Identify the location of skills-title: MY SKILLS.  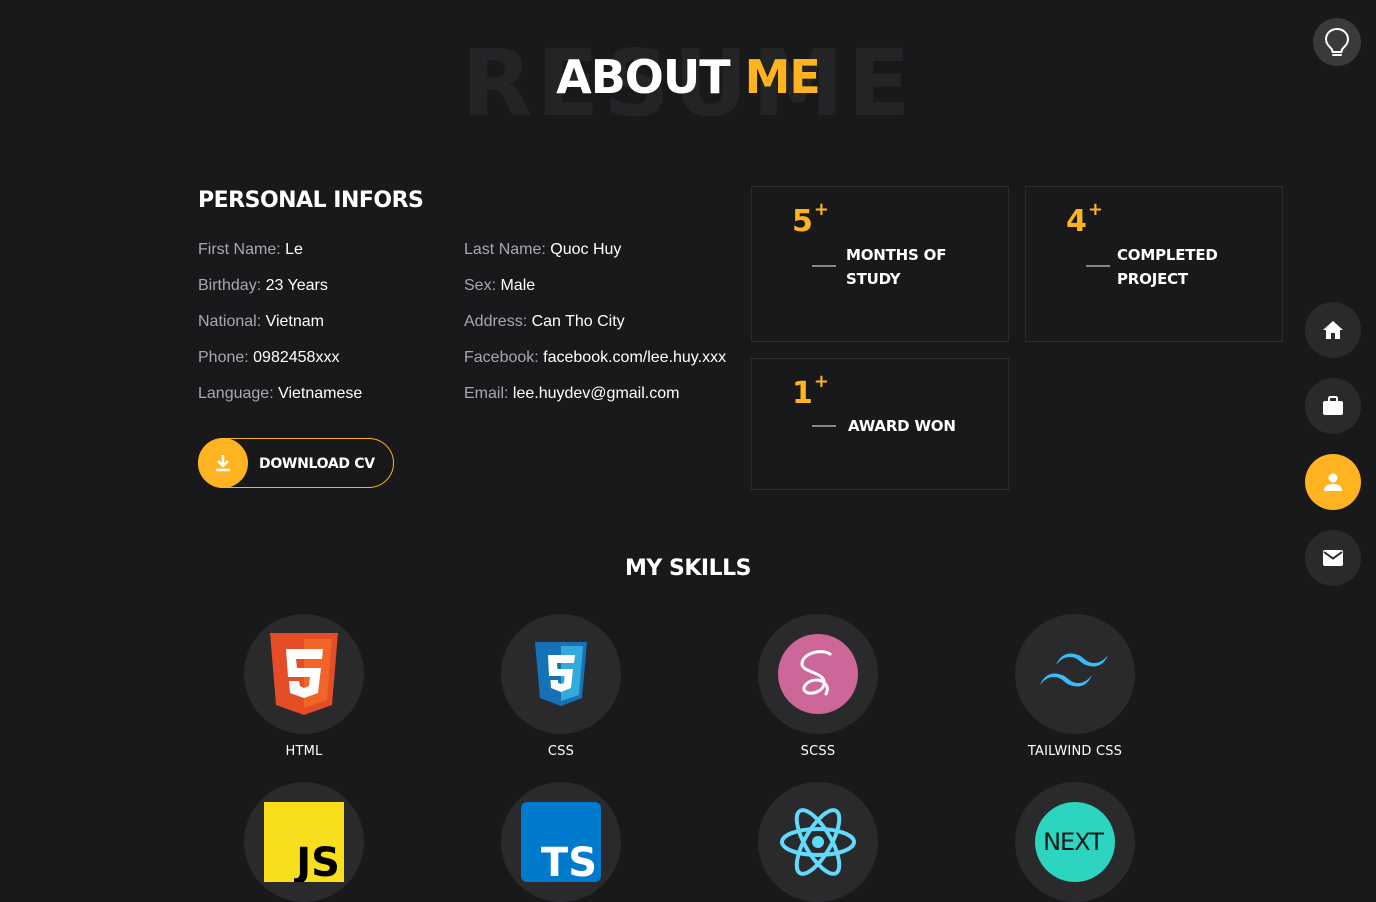
(688, 568).